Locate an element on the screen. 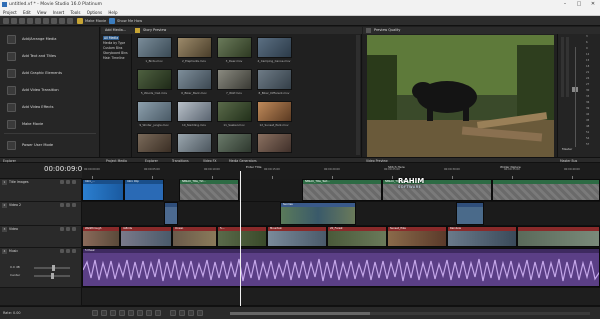  marker-enter-title: Enter Title is located at coordinates (253, 167).